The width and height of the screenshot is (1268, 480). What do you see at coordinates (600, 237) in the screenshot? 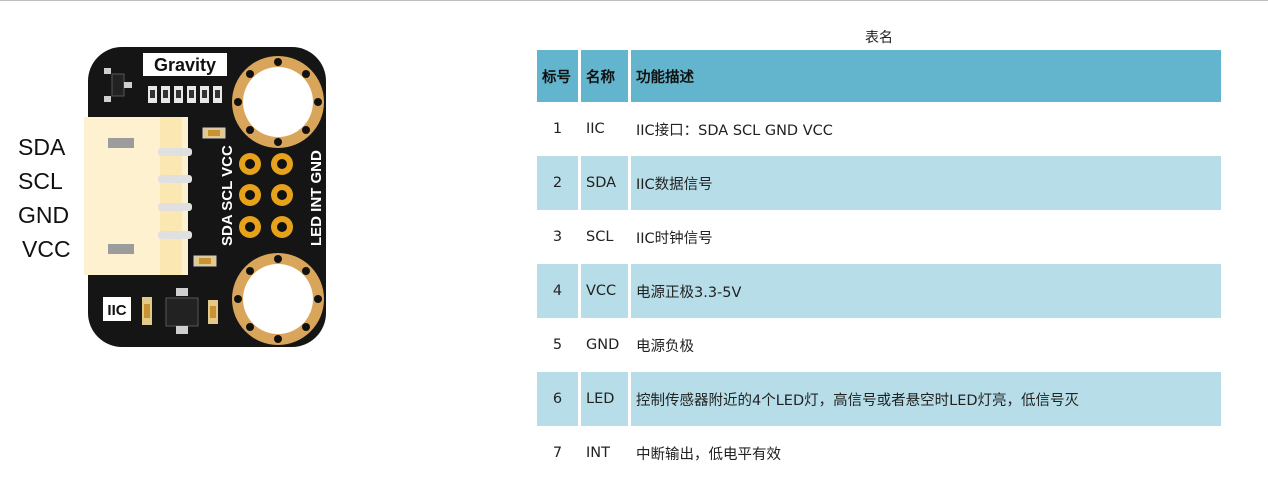
I see `row-name: SCL` at bounding box center [600, 237].